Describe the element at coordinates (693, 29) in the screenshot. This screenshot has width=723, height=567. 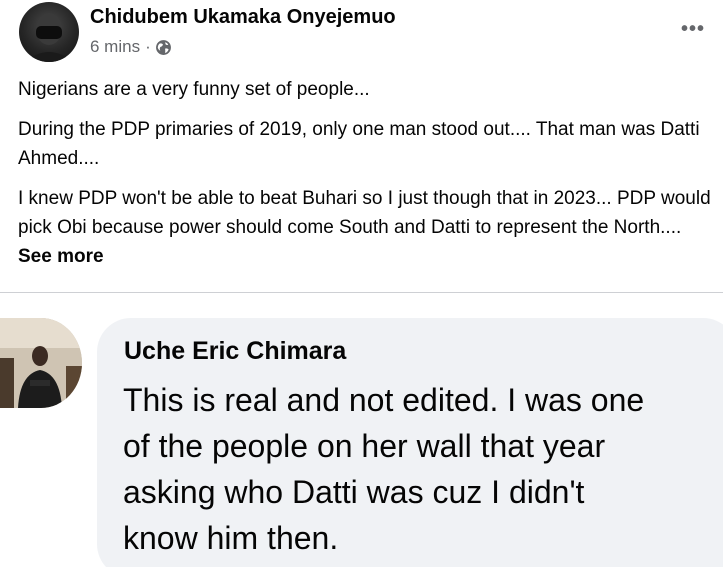
I see `more-options-button: •••` at that location.